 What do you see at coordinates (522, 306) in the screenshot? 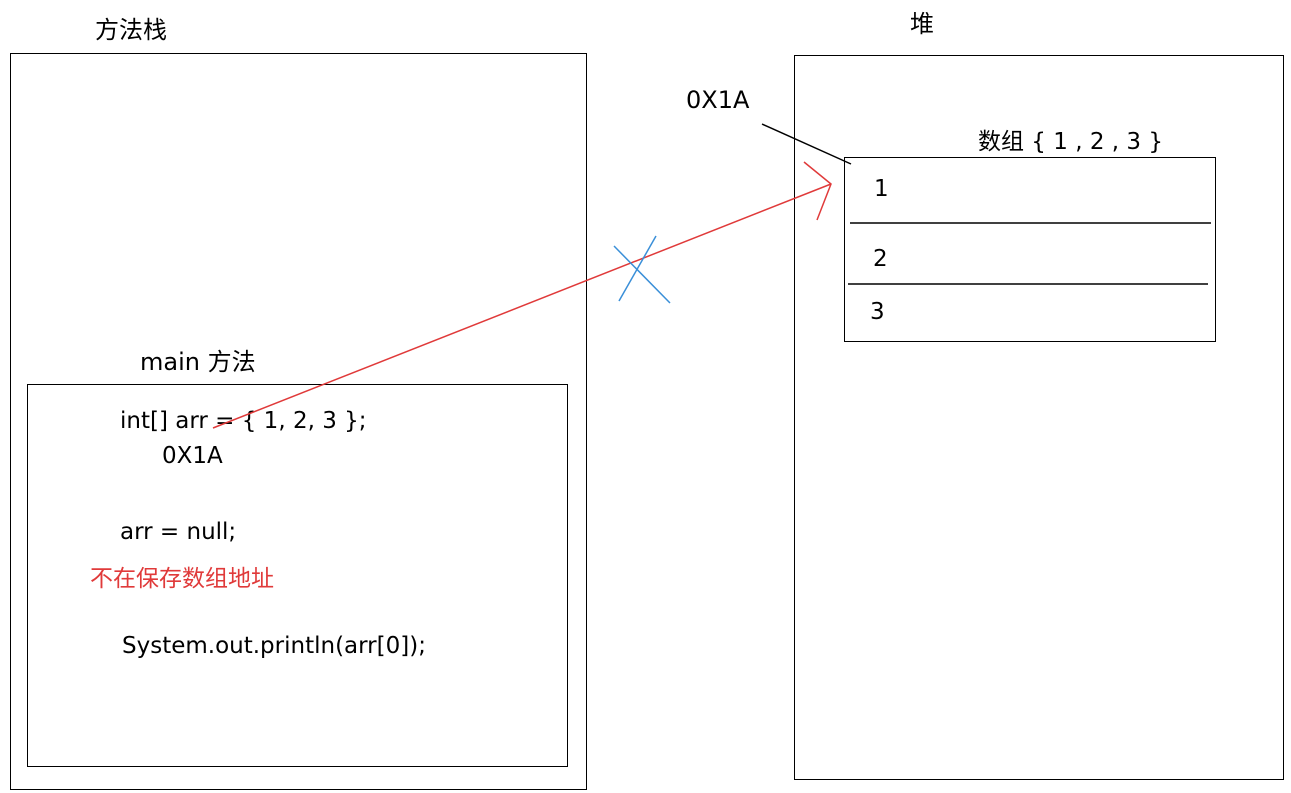
I see `reference-arrow` at bounding box center [522, 306].